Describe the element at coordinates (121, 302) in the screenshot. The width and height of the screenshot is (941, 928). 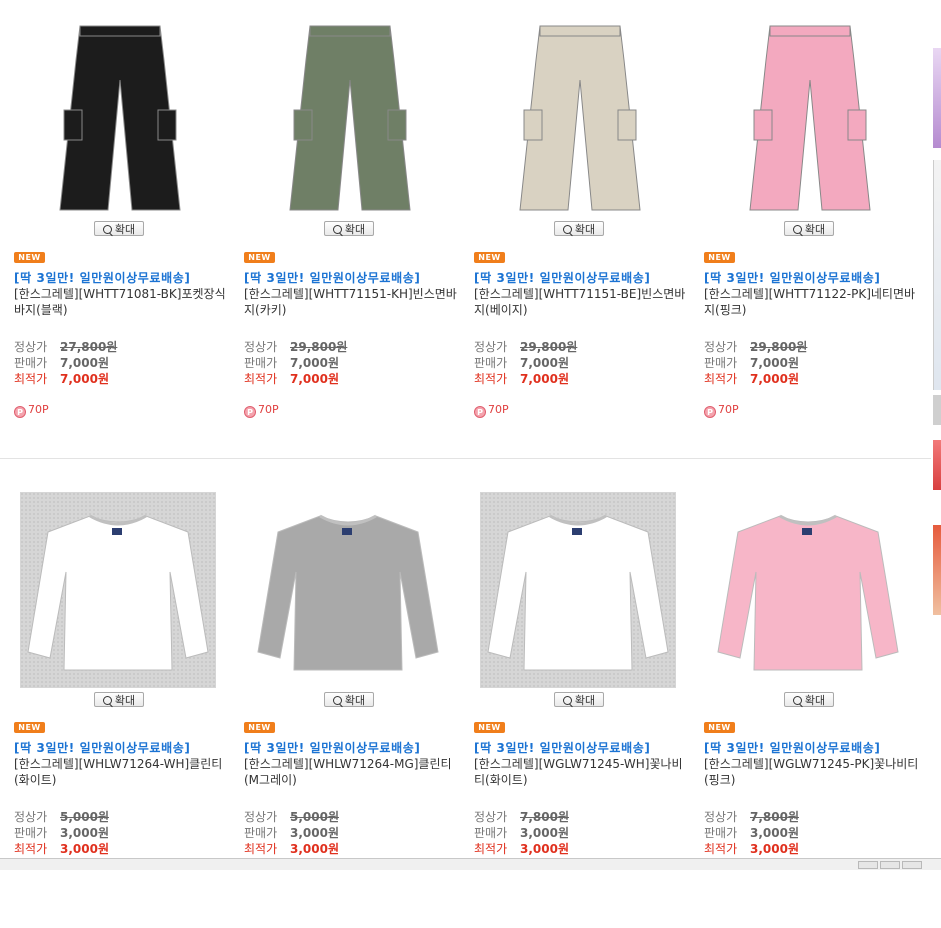
I see `product-name-link: [한스그레텔][WHTT71081-BK]포켓장식바지(블랙)` at that location.